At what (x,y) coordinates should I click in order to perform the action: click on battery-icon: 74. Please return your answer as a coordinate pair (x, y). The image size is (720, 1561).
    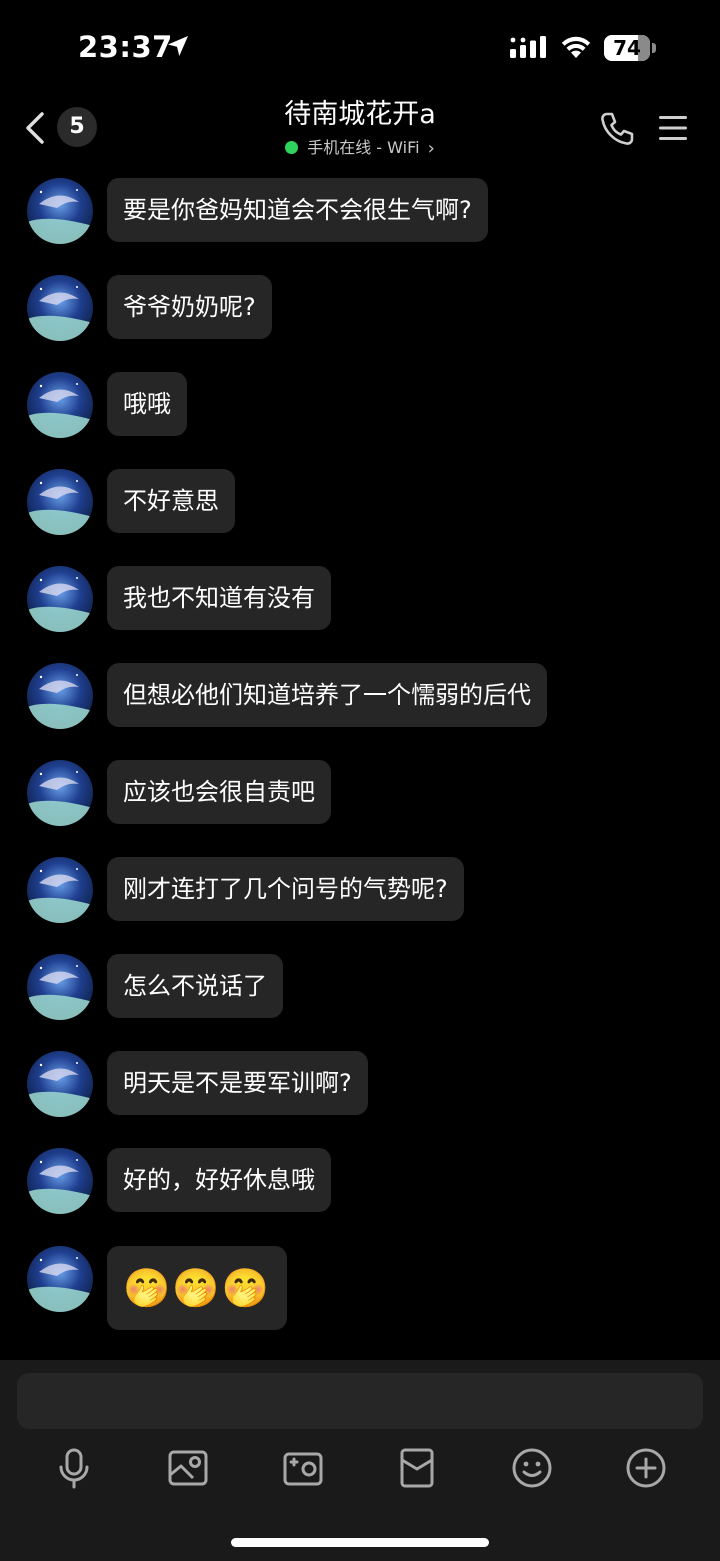
    Looking at the image, I should click on (627, 48).